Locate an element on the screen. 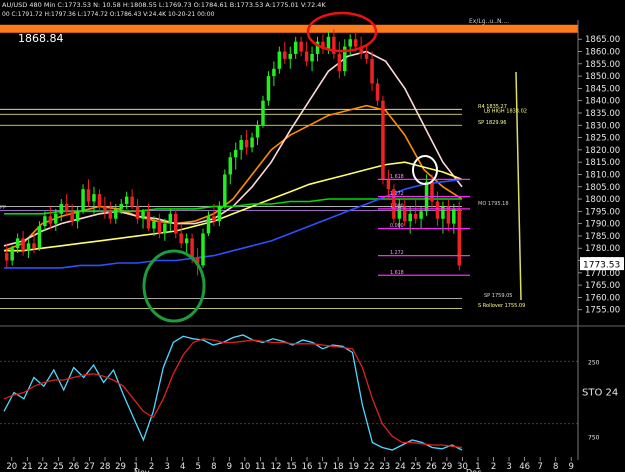  x-tick-label: 17 is located at coordinates (322, 467).